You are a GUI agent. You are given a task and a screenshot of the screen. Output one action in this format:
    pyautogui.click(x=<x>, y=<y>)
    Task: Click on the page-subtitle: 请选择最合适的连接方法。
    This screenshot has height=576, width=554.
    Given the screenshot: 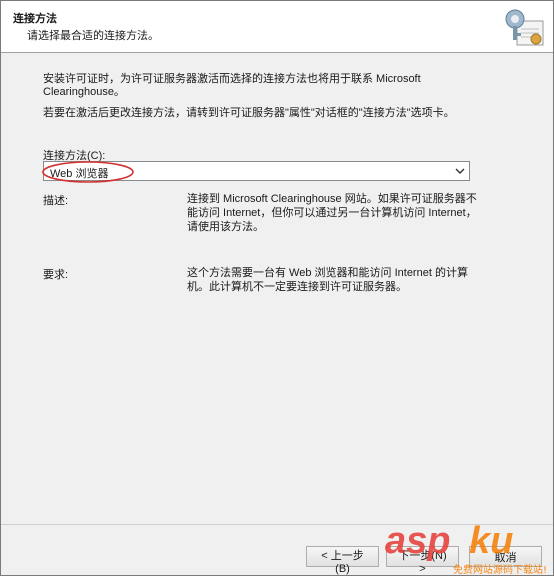 What is the action you would take?
    pyautogui.click(x=93, y=36)
    